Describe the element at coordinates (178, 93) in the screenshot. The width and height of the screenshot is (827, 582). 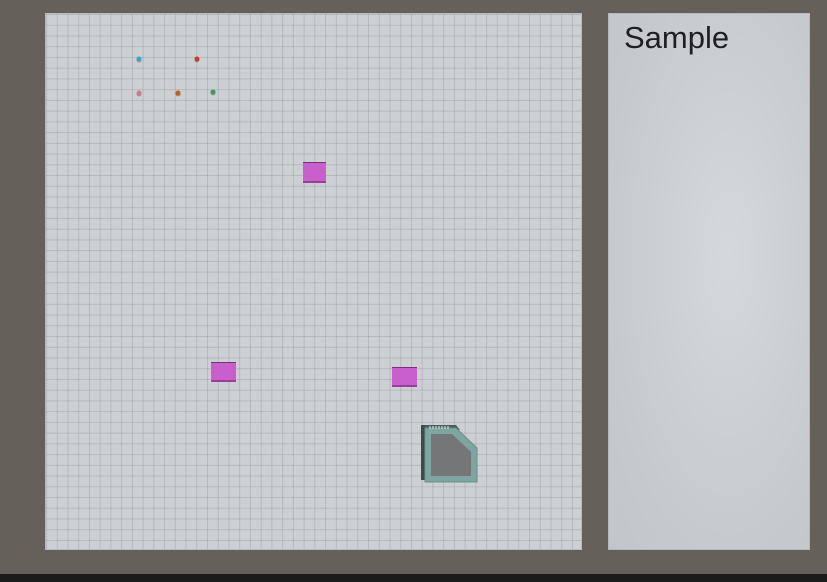
I see `orange-dot-icon` at that location.